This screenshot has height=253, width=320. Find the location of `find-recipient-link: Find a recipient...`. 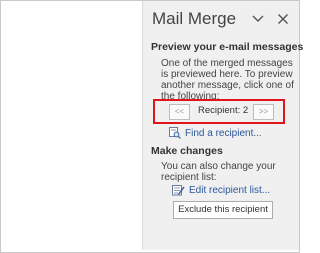

find-recipient-link: Find a recipient... is located at coordinates (215, 133).